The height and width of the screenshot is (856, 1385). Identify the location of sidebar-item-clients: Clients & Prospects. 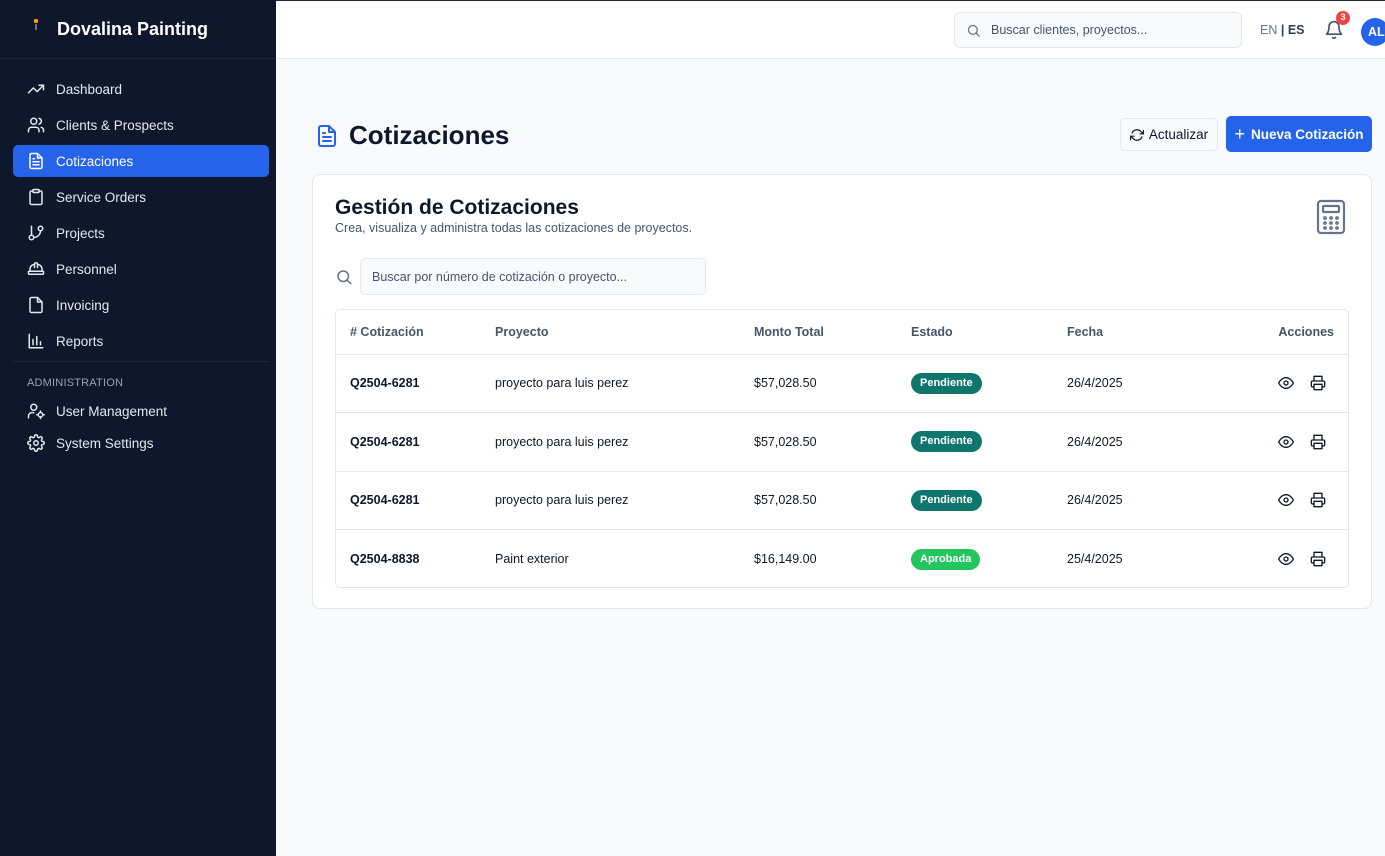
(141, 125).